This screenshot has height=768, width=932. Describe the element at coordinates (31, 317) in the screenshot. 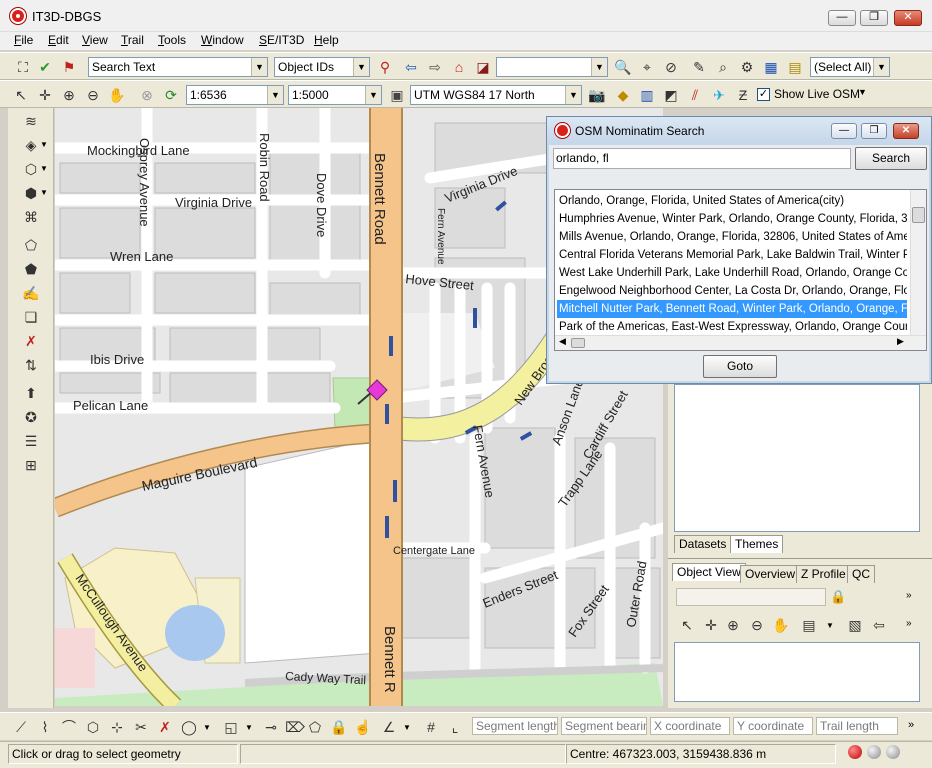

I see `copy-tool-icon: ❏` at that location.